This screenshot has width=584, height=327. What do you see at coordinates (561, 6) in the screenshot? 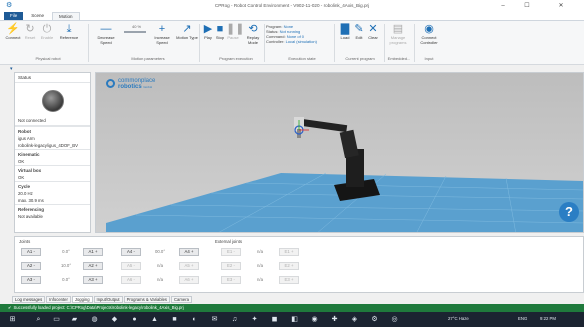
I see `close-button: ✕` at bounding box center [561, 6].